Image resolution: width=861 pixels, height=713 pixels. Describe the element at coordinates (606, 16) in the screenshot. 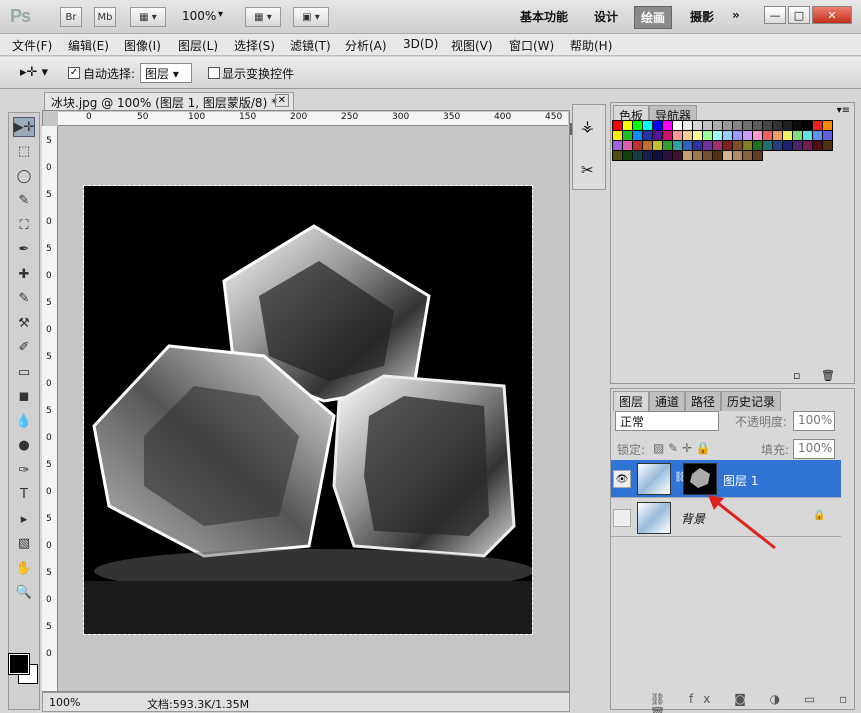

I see `workspace-design: 设计` at that location.